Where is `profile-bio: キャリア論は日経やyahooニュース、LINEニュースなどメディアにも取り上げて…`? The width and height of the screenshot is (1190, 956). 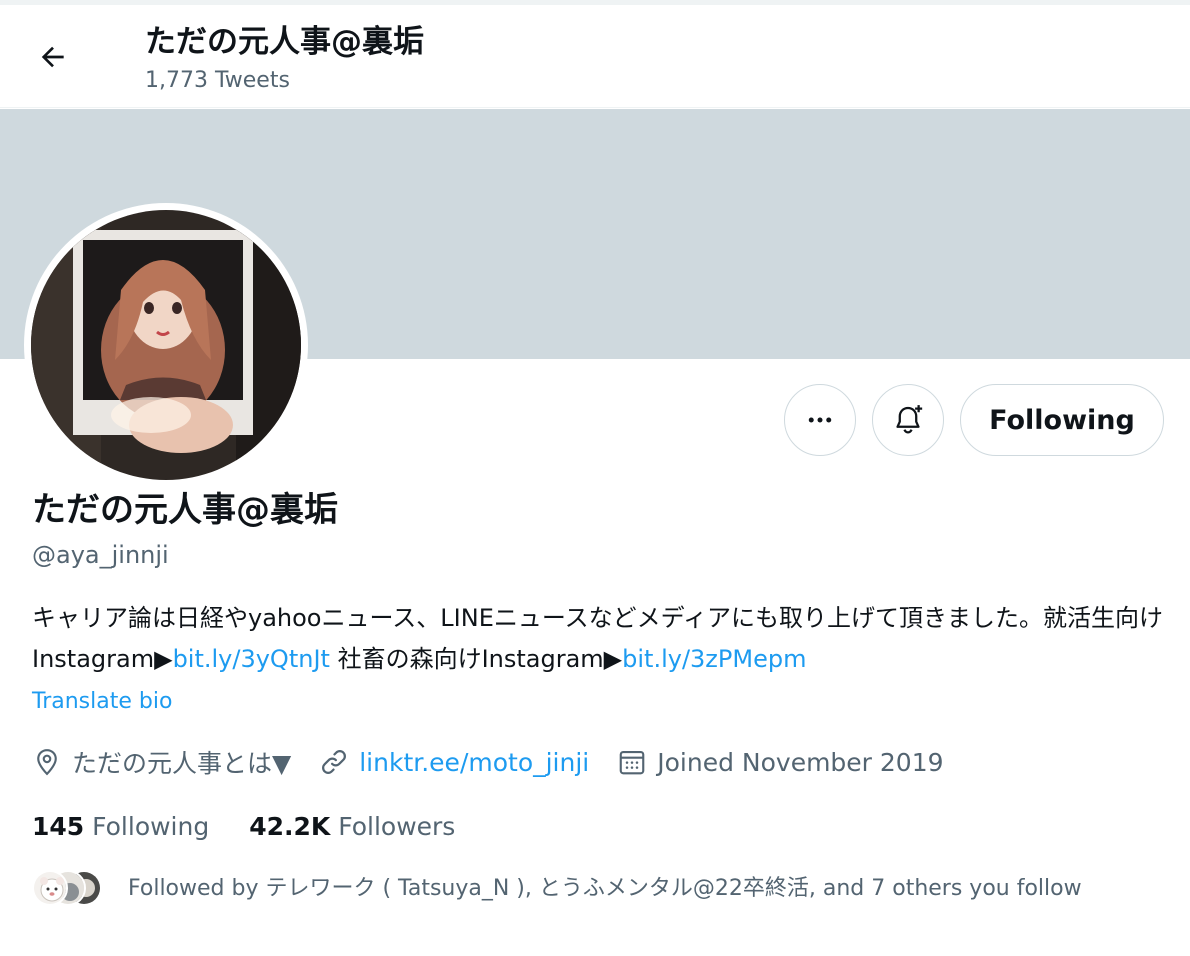
profile-bio: キャリア論は日経やyahooニュース、LINEニュースなどメディアにも取り上げて… is located at coordinates (602, 639).